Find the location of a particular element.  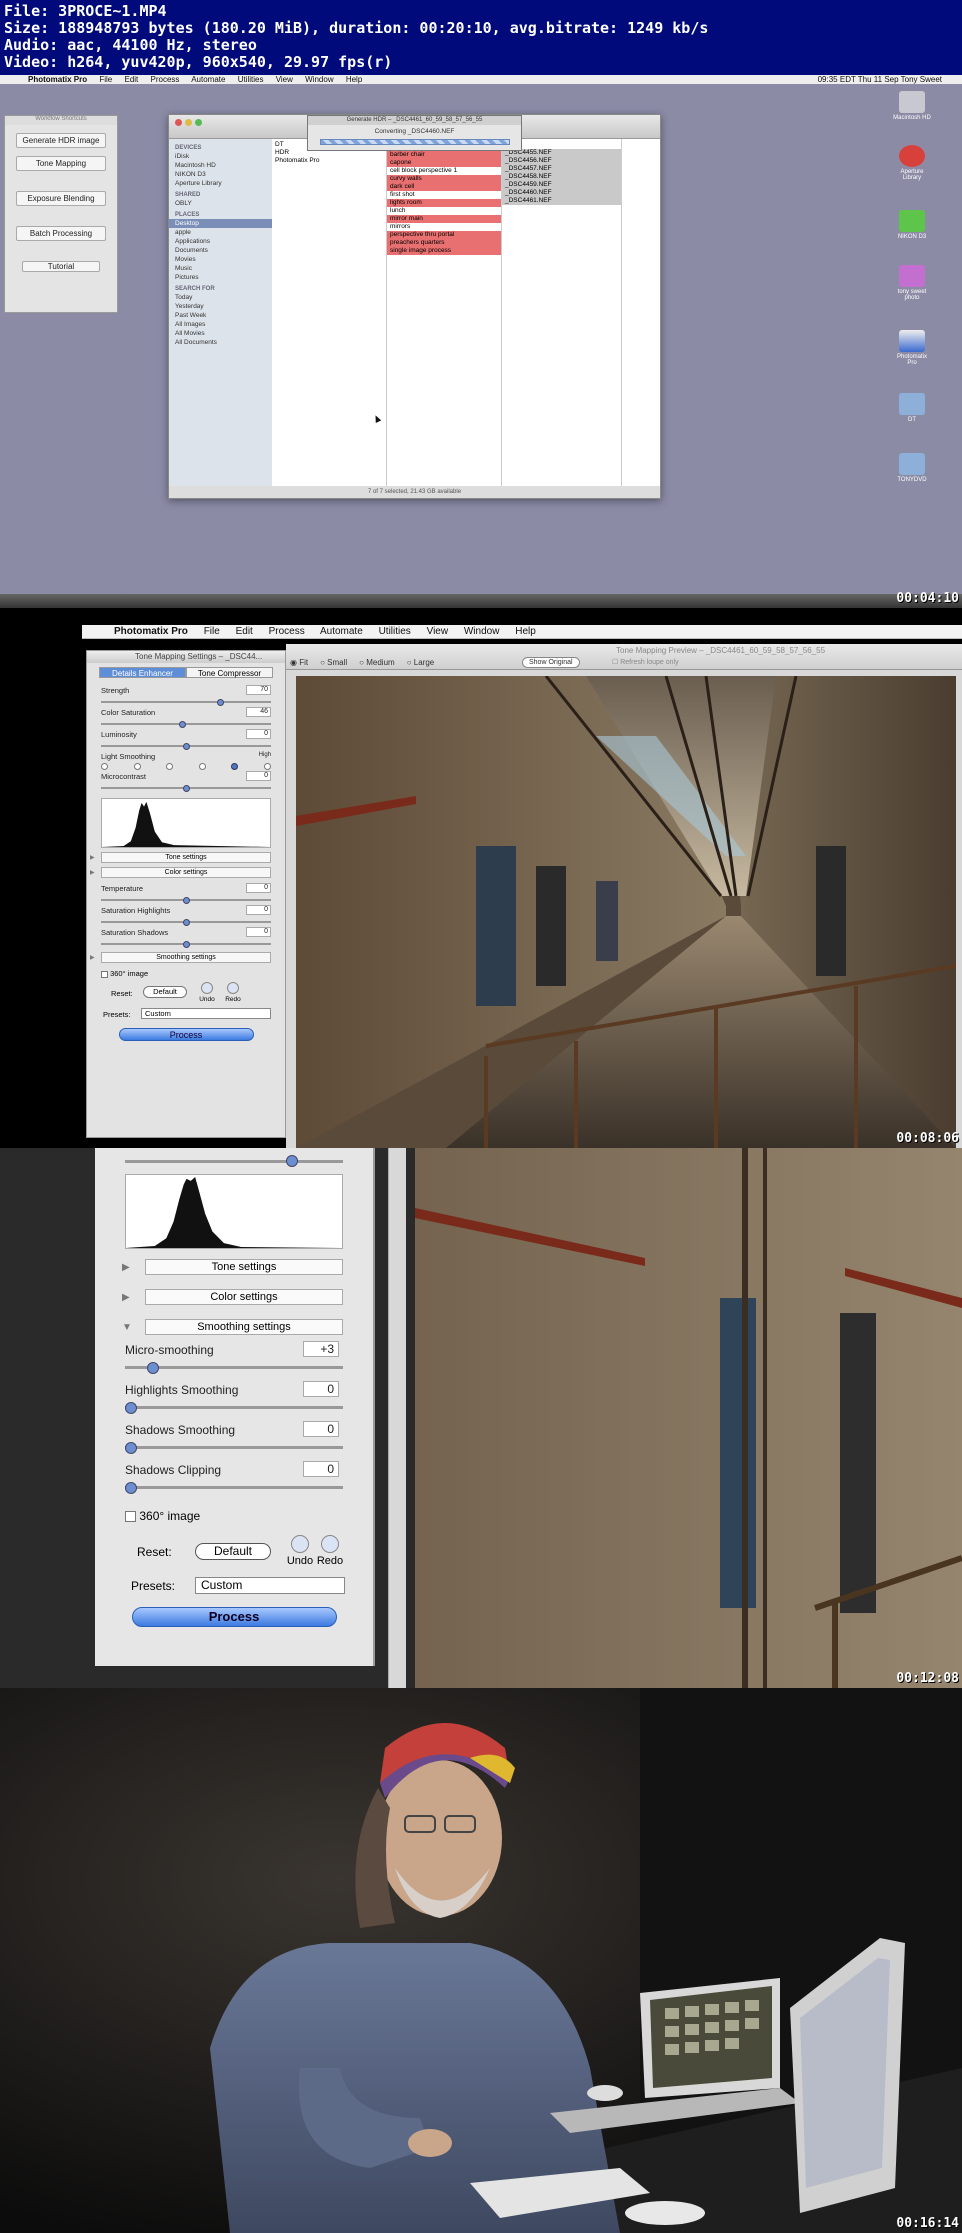

desktop-icon-nikon: NIKON D3 is located at coordinates (912, 225).